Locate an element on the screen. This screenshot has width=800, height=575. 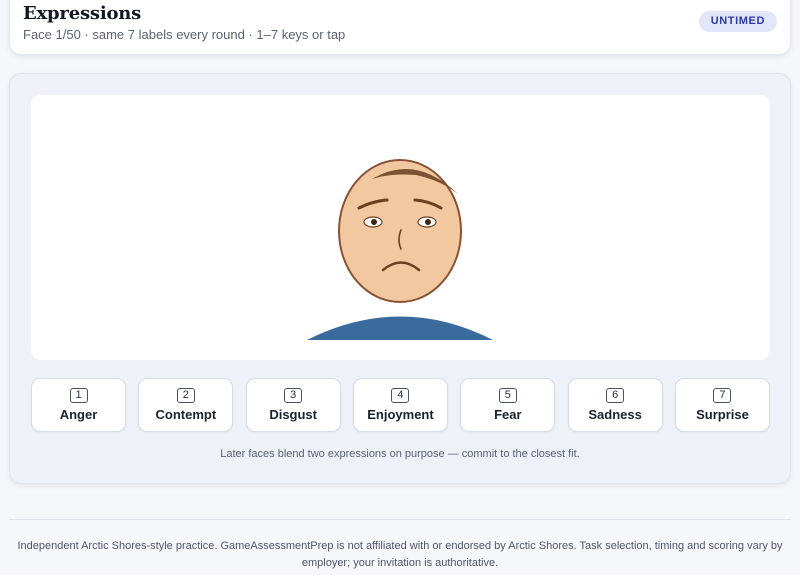
key-hint: 7 is located at coordinates (722, 395).